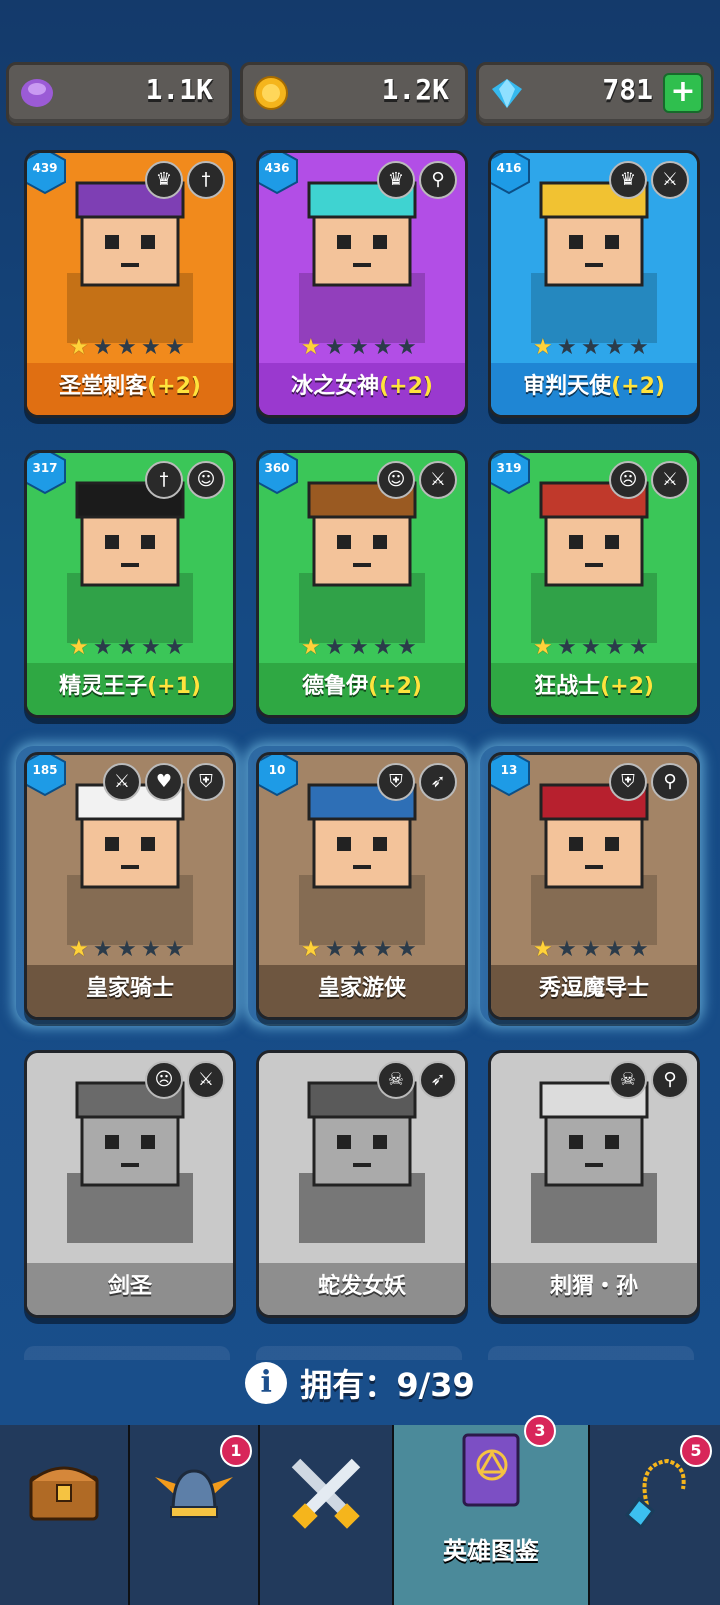 This screenshot has height=1605, width=720. What do you see at coordinates (507, 93) in the screenshot?
I see `gem-icon` at bounding box center [507, 93].